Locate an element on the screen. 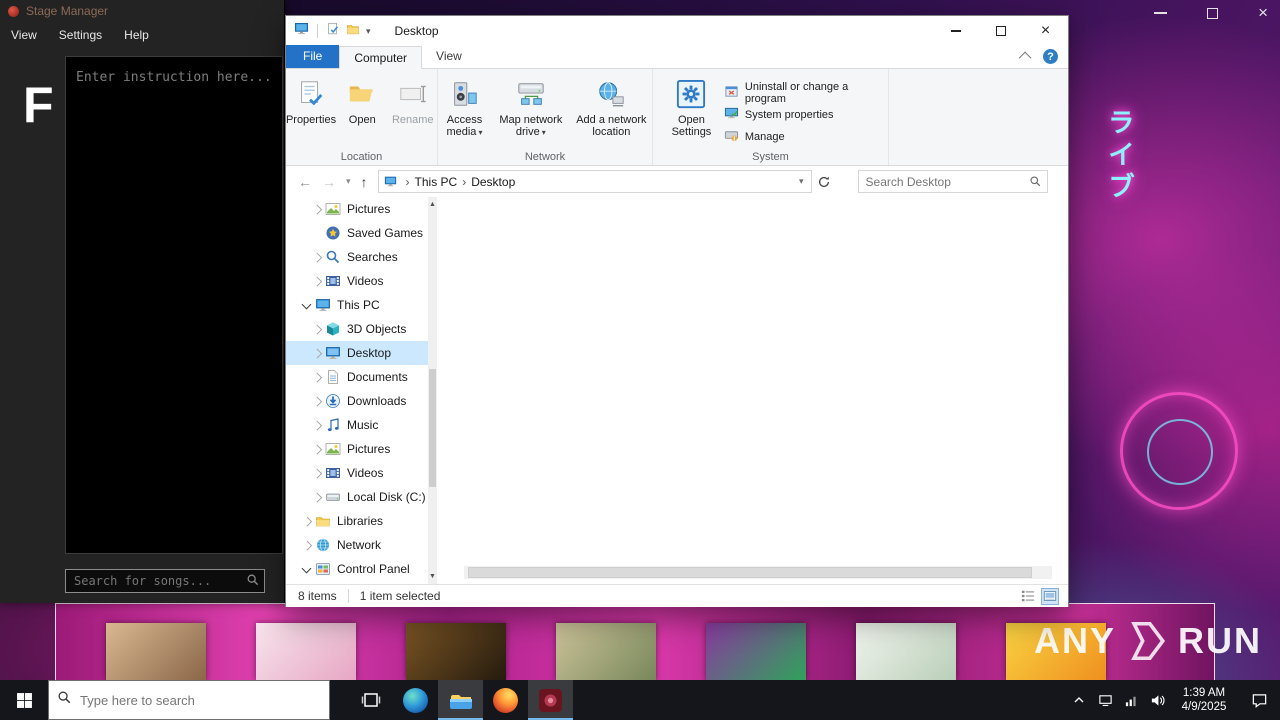 The image size is (1280, 720). edge-taskbar-button is located at coordinates (415, 700).